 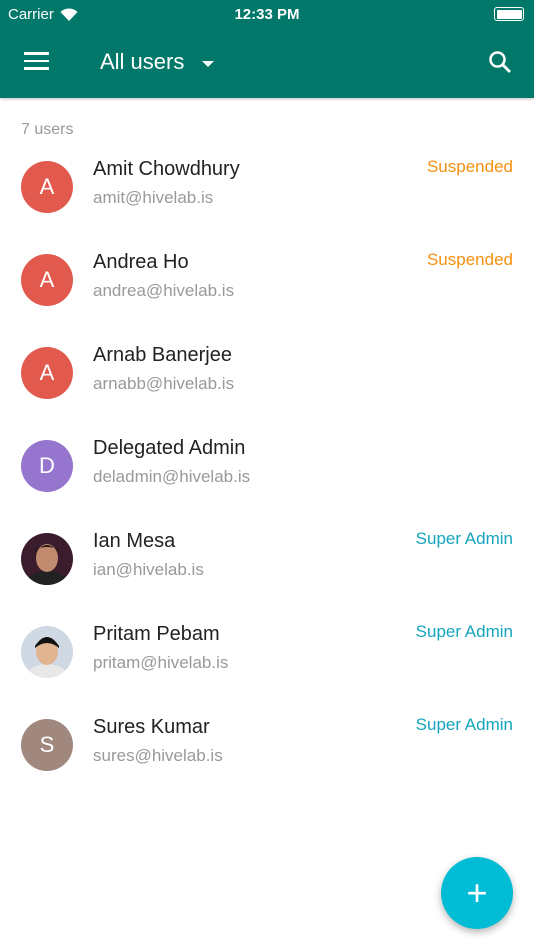 What do you see at coordinates (164, 290) in the screenshot?
I see `user-email: andrea@hivelab.is` at bounding box center [164, 290].